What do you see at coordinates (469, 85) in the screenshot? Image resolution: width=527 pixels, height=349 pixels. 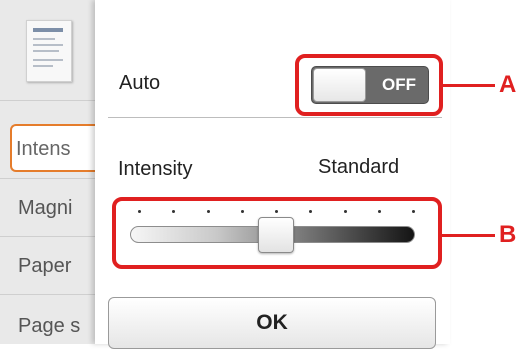 I see `callout-a-leader` at bounding box center [469, 85].